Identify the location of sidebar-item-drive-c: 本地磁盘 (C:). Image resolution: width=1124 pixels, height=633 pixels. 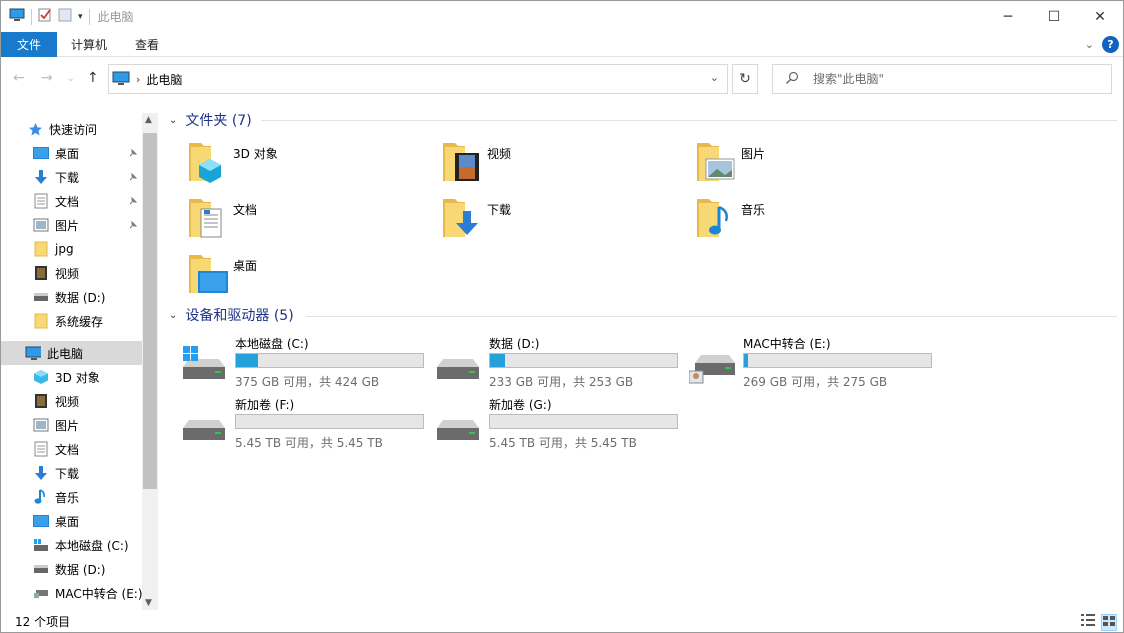
(71, 545).